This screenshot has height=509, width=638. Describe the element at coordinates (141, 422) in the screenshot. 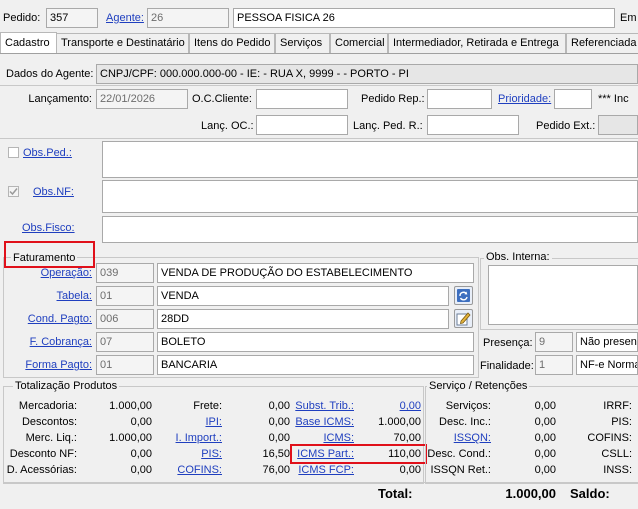

I see `descontos-value: 0,00` at that location.